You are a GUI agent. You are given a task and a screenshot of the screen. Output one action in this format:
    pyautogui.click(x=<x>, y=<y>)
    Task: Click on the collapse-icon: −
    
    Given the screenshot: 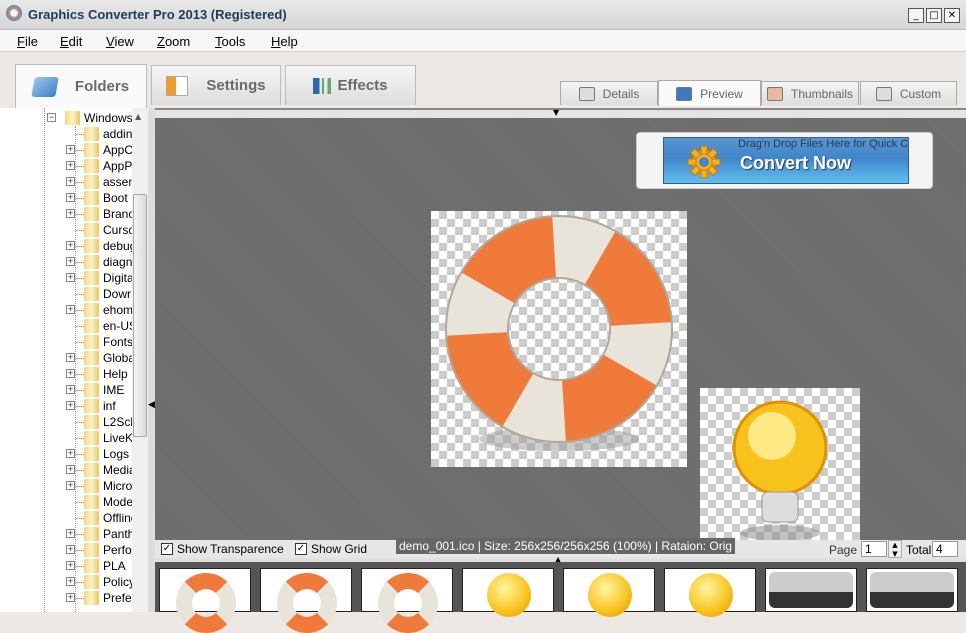 What is the action you would take?
    pyautogui.click(x=51, y=117)
    